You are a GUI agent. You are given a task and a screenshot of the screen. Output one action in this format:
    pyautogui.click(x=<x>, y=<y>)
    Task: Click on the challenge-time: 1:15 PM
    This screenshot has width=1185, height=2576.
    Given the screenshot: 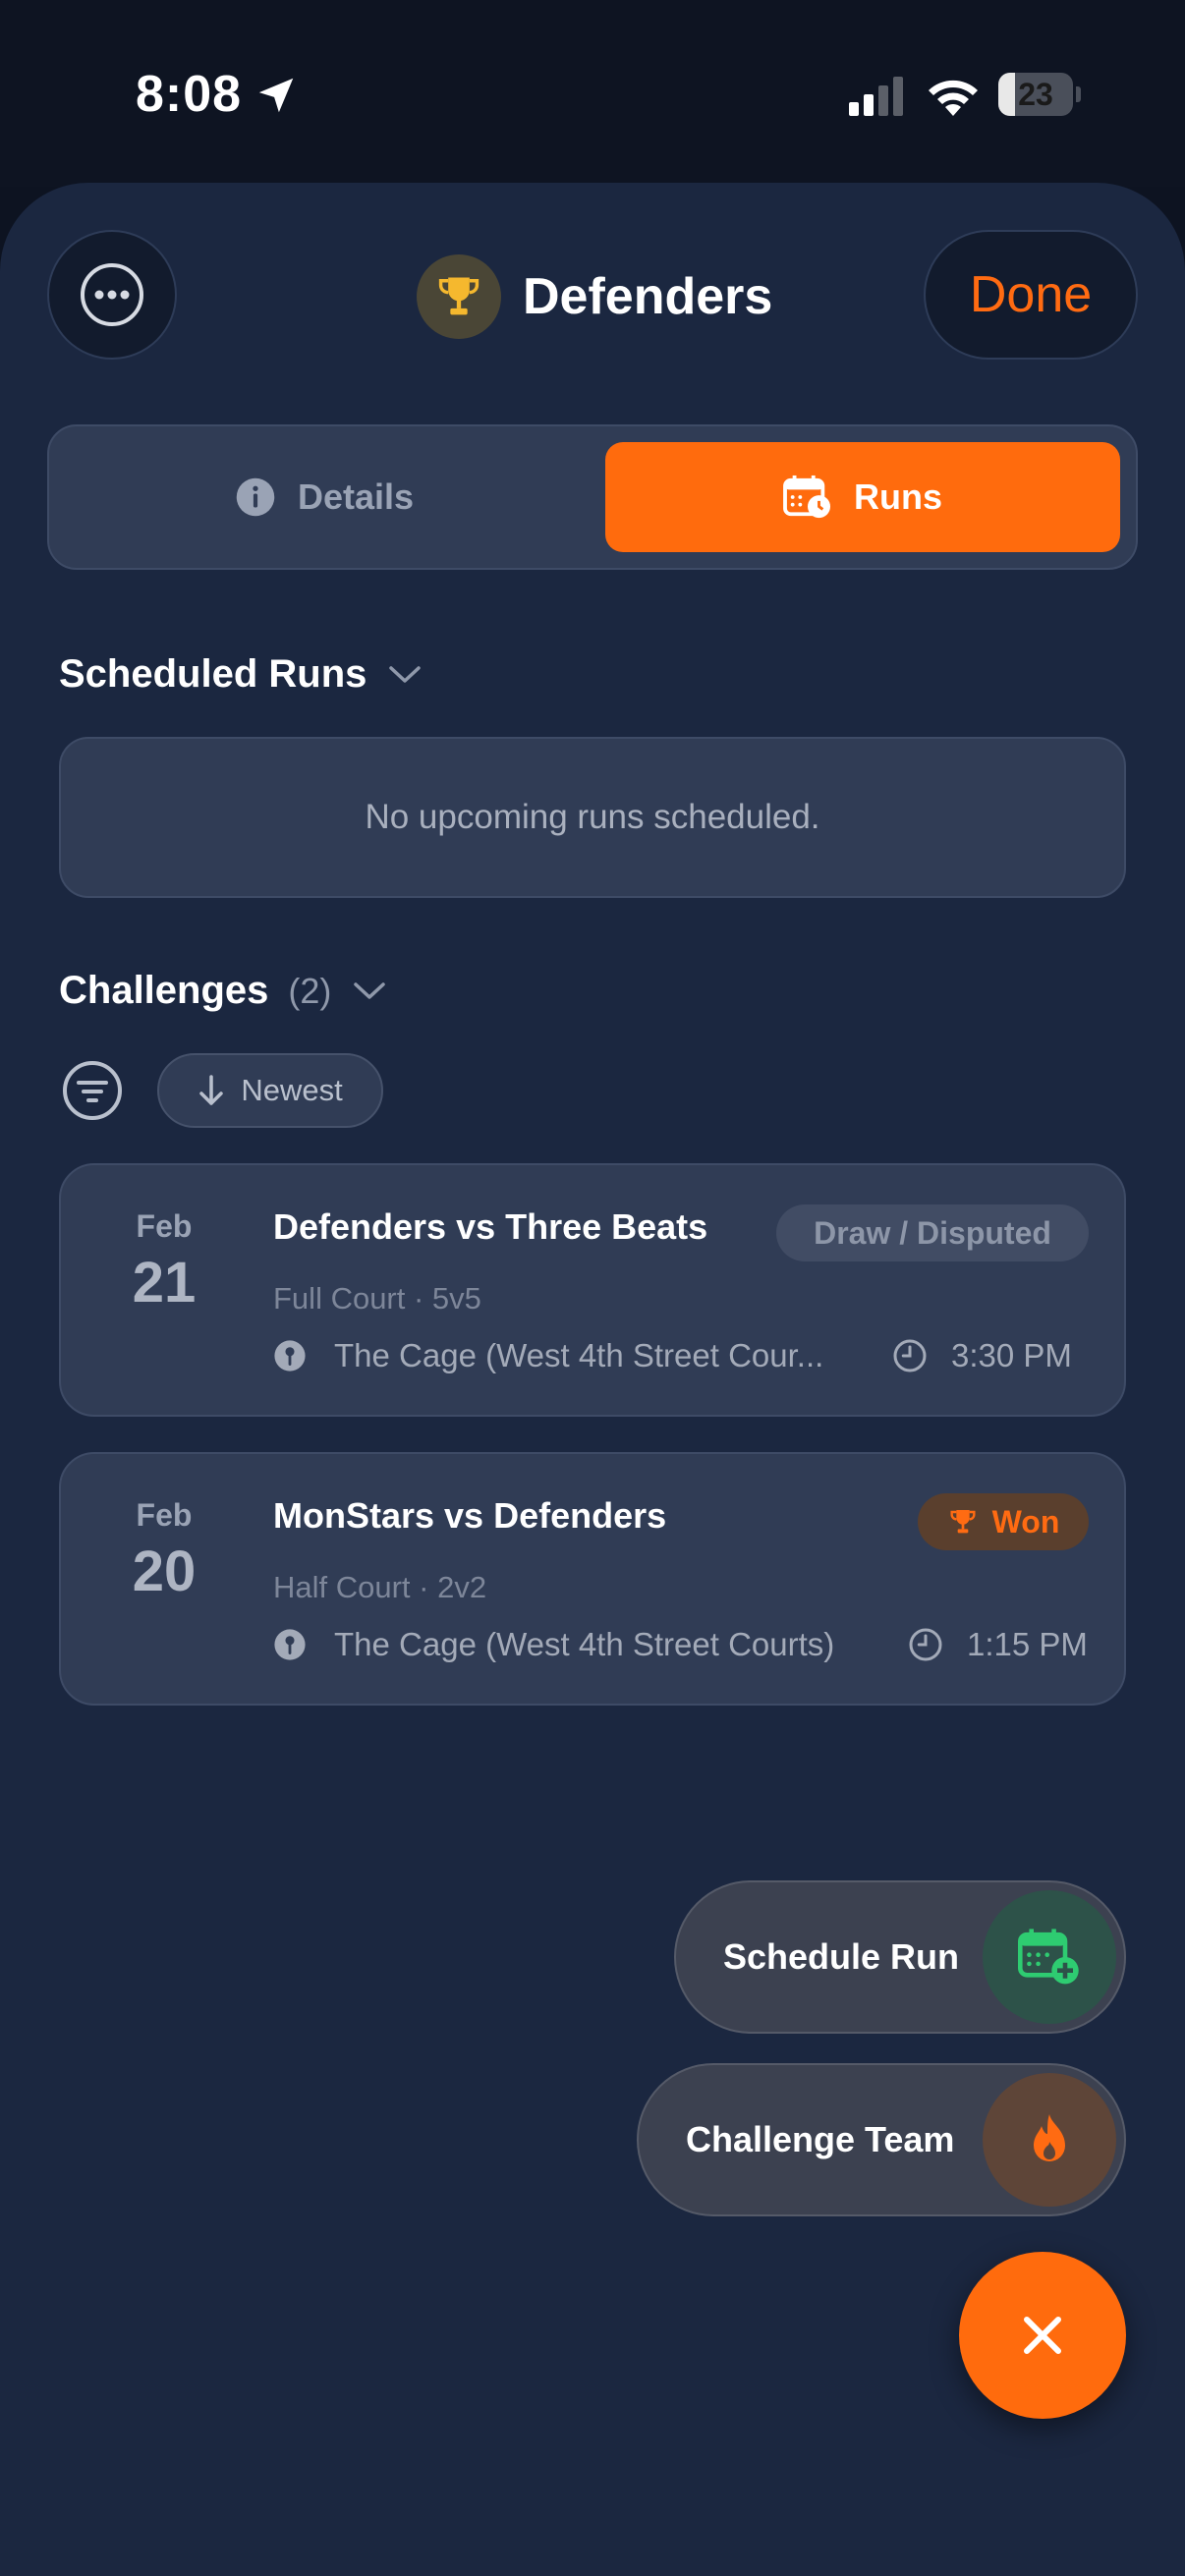 What is the action you would take?
    pyautogui.click(x=998, y=1644)
    